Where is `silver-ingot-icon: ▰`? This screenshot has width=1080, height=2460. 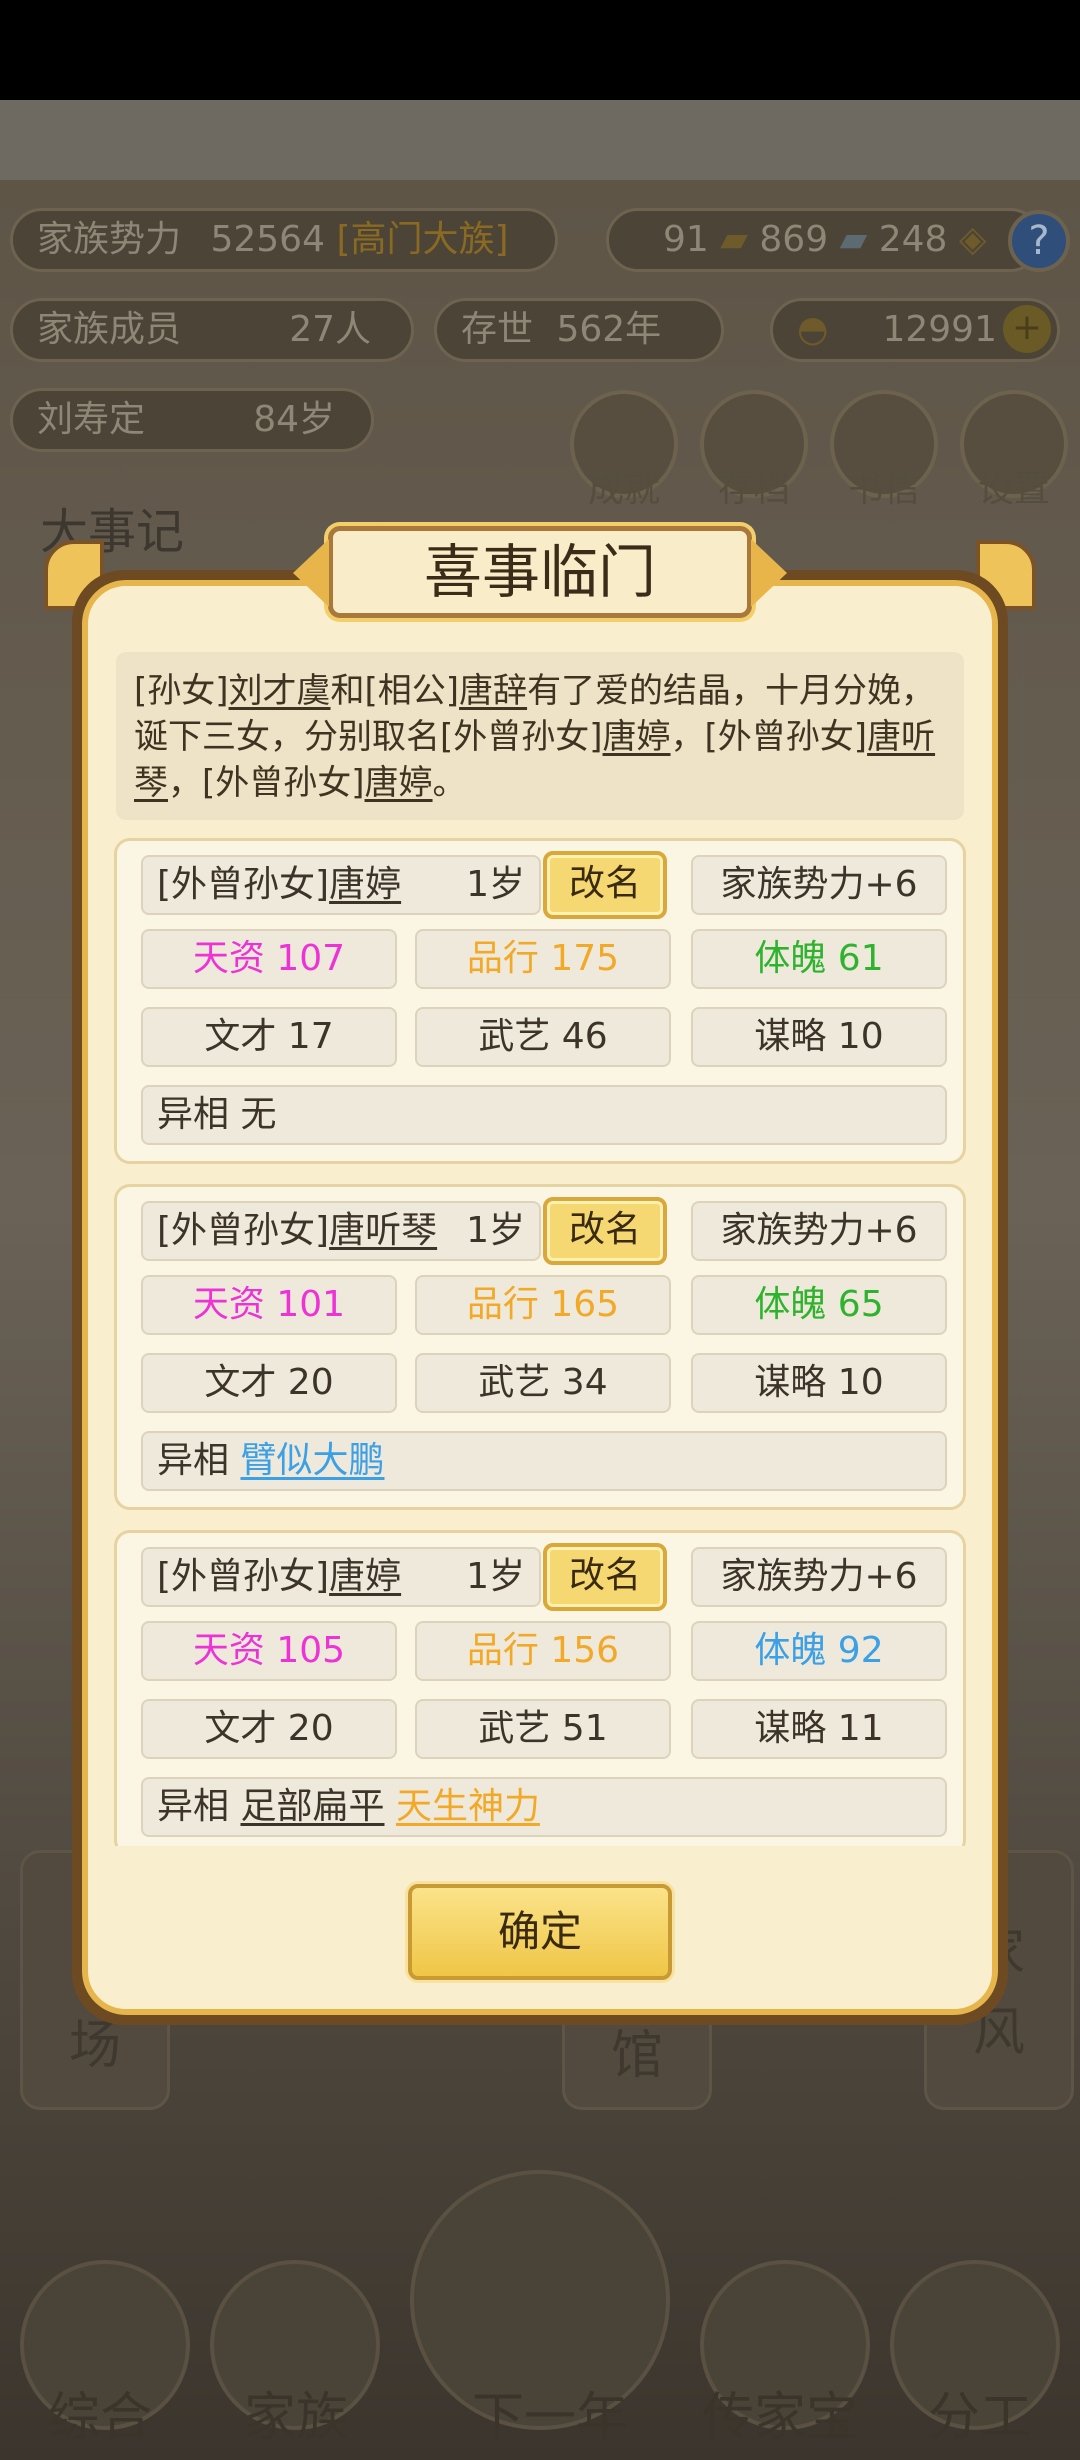
silver-ingot-icon: ▰ is located at coordinates (853, 239).